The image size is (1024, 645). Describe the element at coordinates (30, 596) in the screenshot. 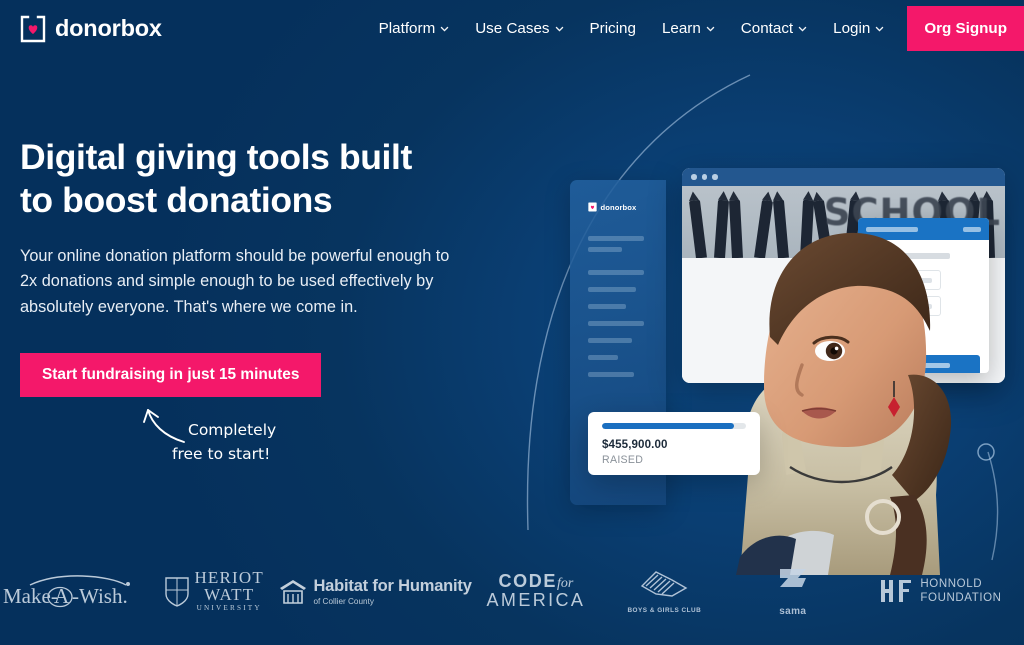

I see `svg-text: Make-` at that location.